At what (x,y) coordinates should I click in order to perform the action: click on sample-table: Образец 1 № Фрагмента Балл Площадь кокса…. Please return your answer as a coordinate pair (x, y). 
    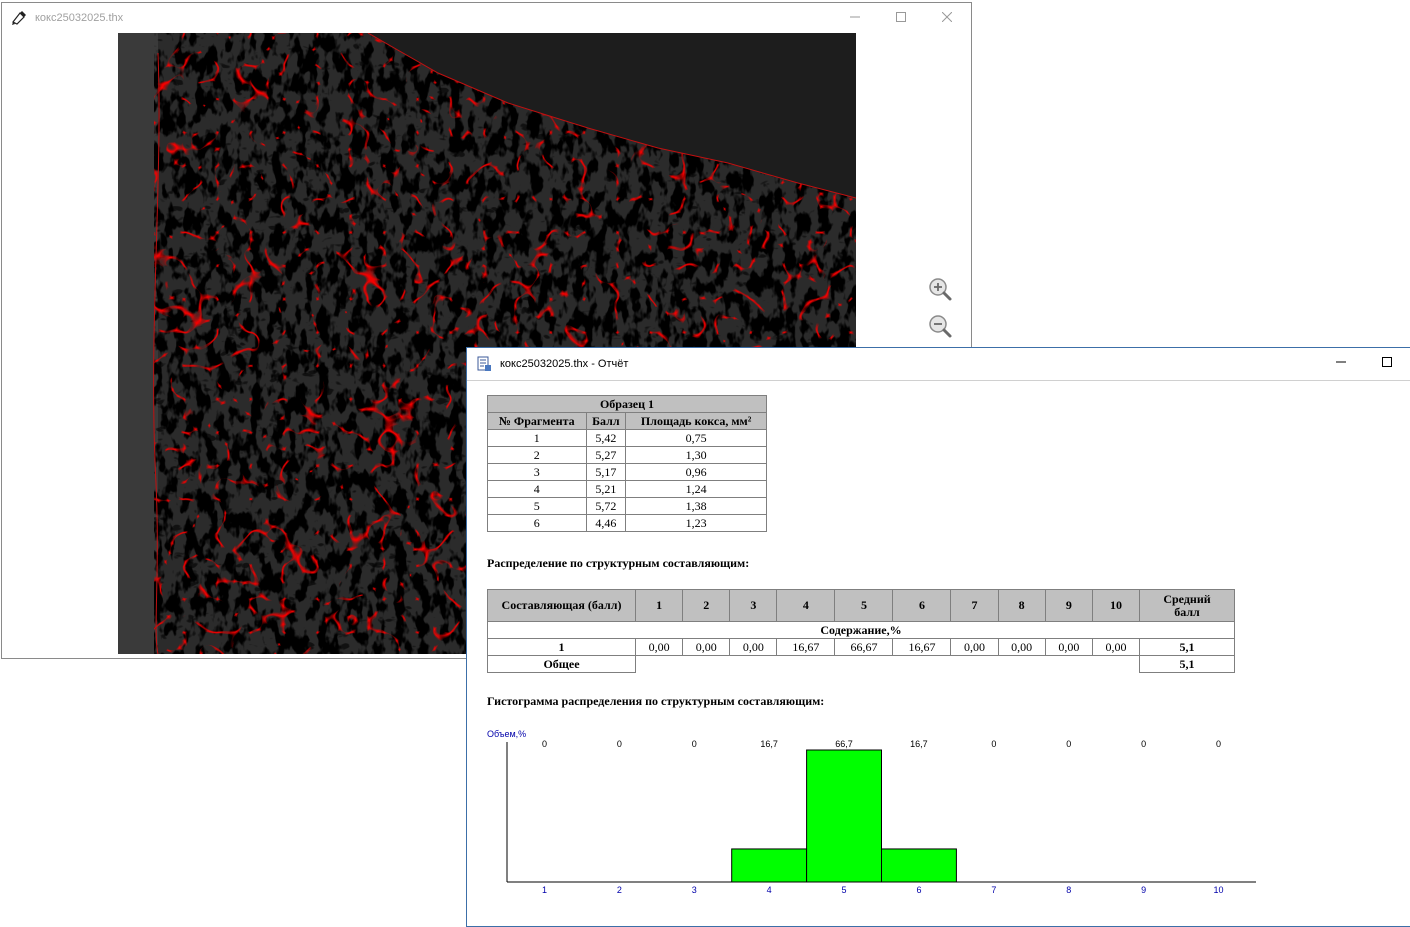
    Looking at the image, I should click on (627, 463).